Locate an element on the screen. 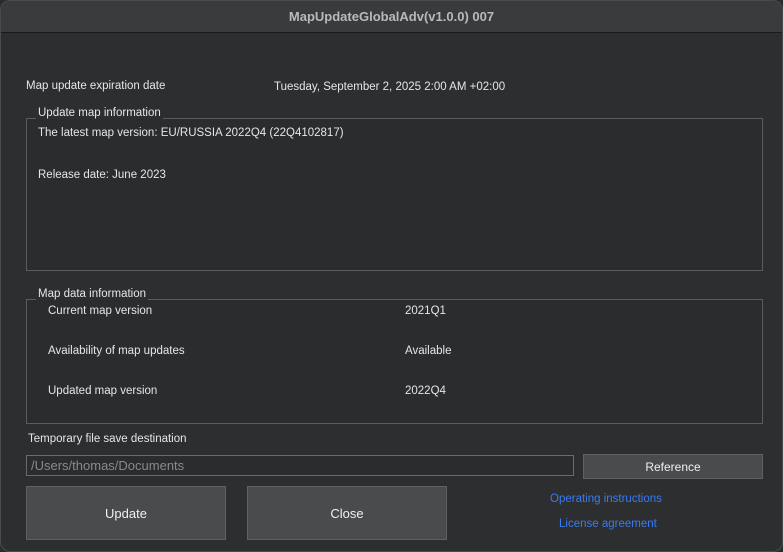 Image resolution: width=783 pixels, height=552 pixels. current-map-version-value: 2021Q1 is located at coordinates (425, 311).